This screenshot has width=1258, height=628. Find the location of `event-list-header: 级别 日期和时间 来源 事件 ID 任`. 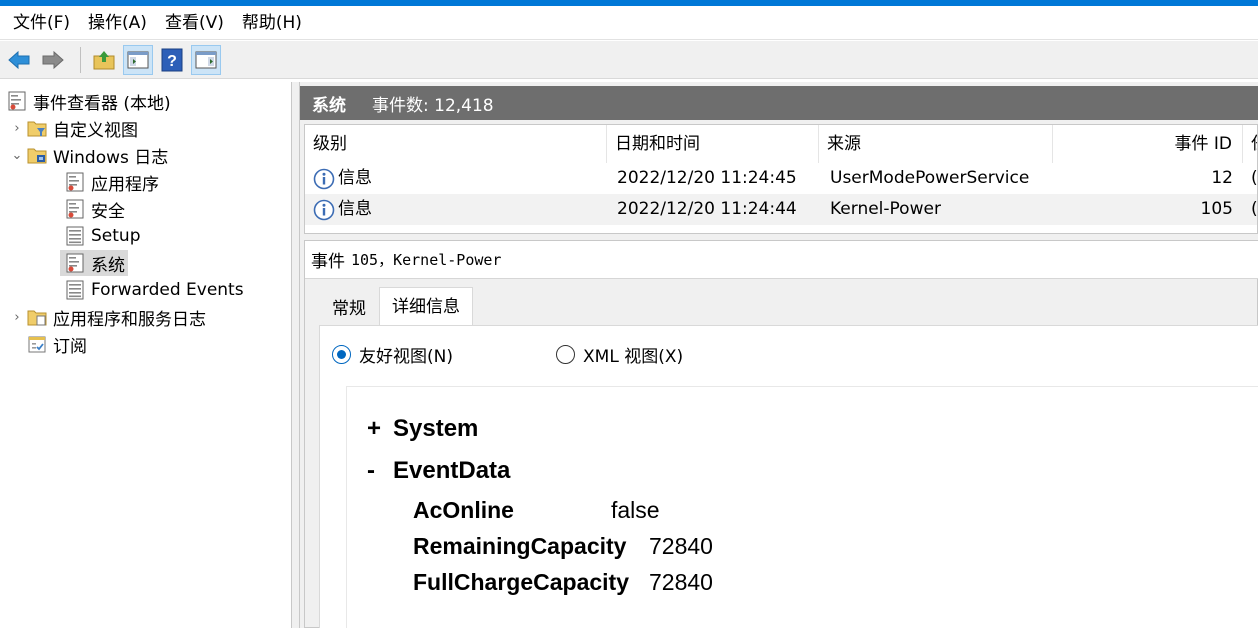

event-list-header: 级别 日期和时间 来源 事件 ID 任 is located at coordinates (781, 144).